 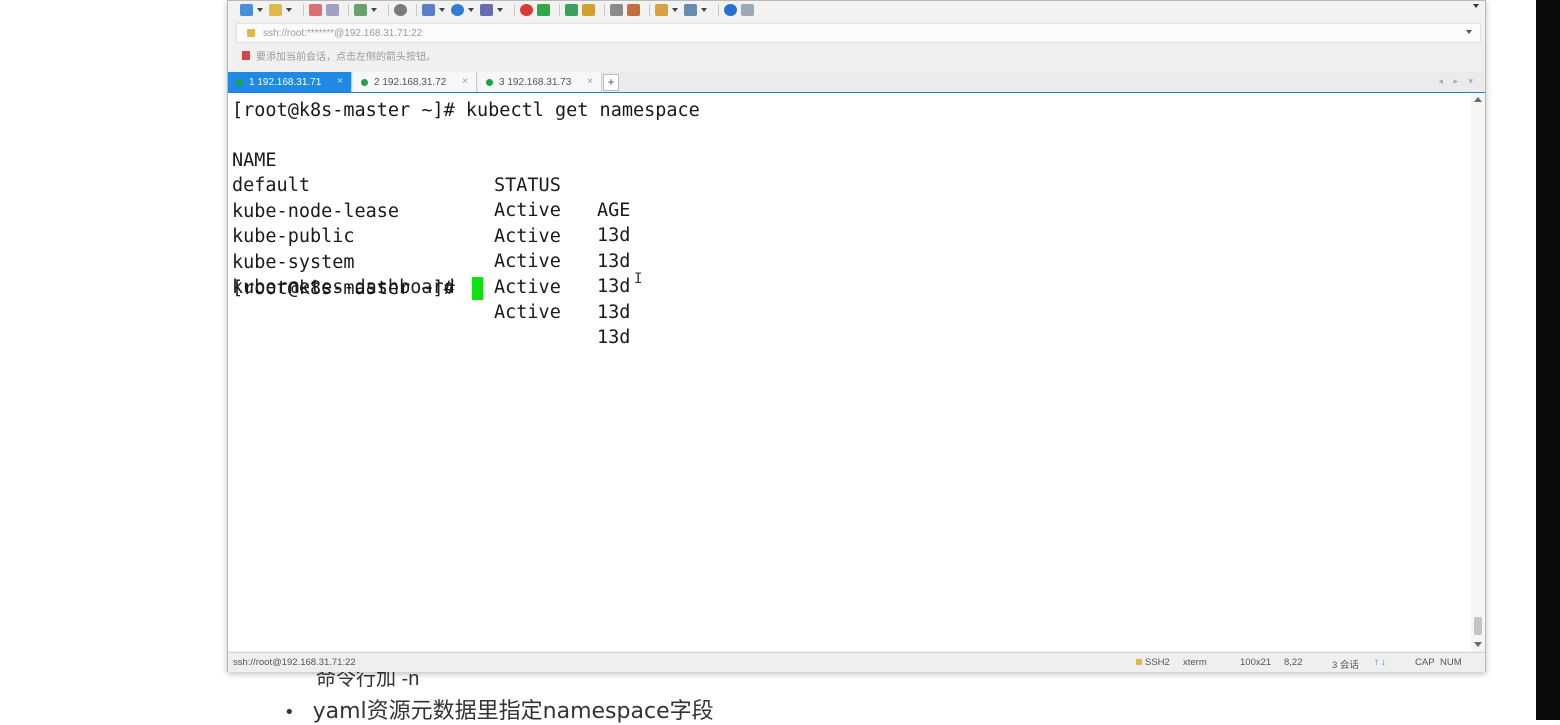 I want to click on tab-label: 2 192.168.31.72, so click(x=410, y=82).